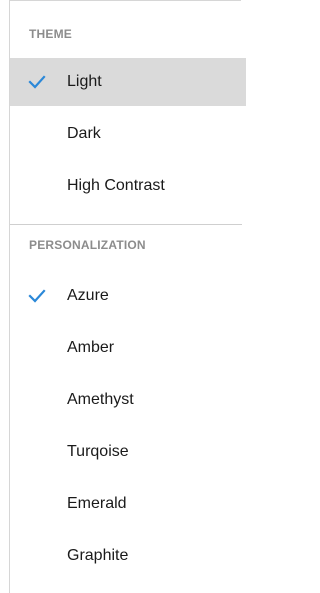  Describe the element at coordinates (50, 34) in the screenshot. I see `theme-section-header: THEME` at that location.